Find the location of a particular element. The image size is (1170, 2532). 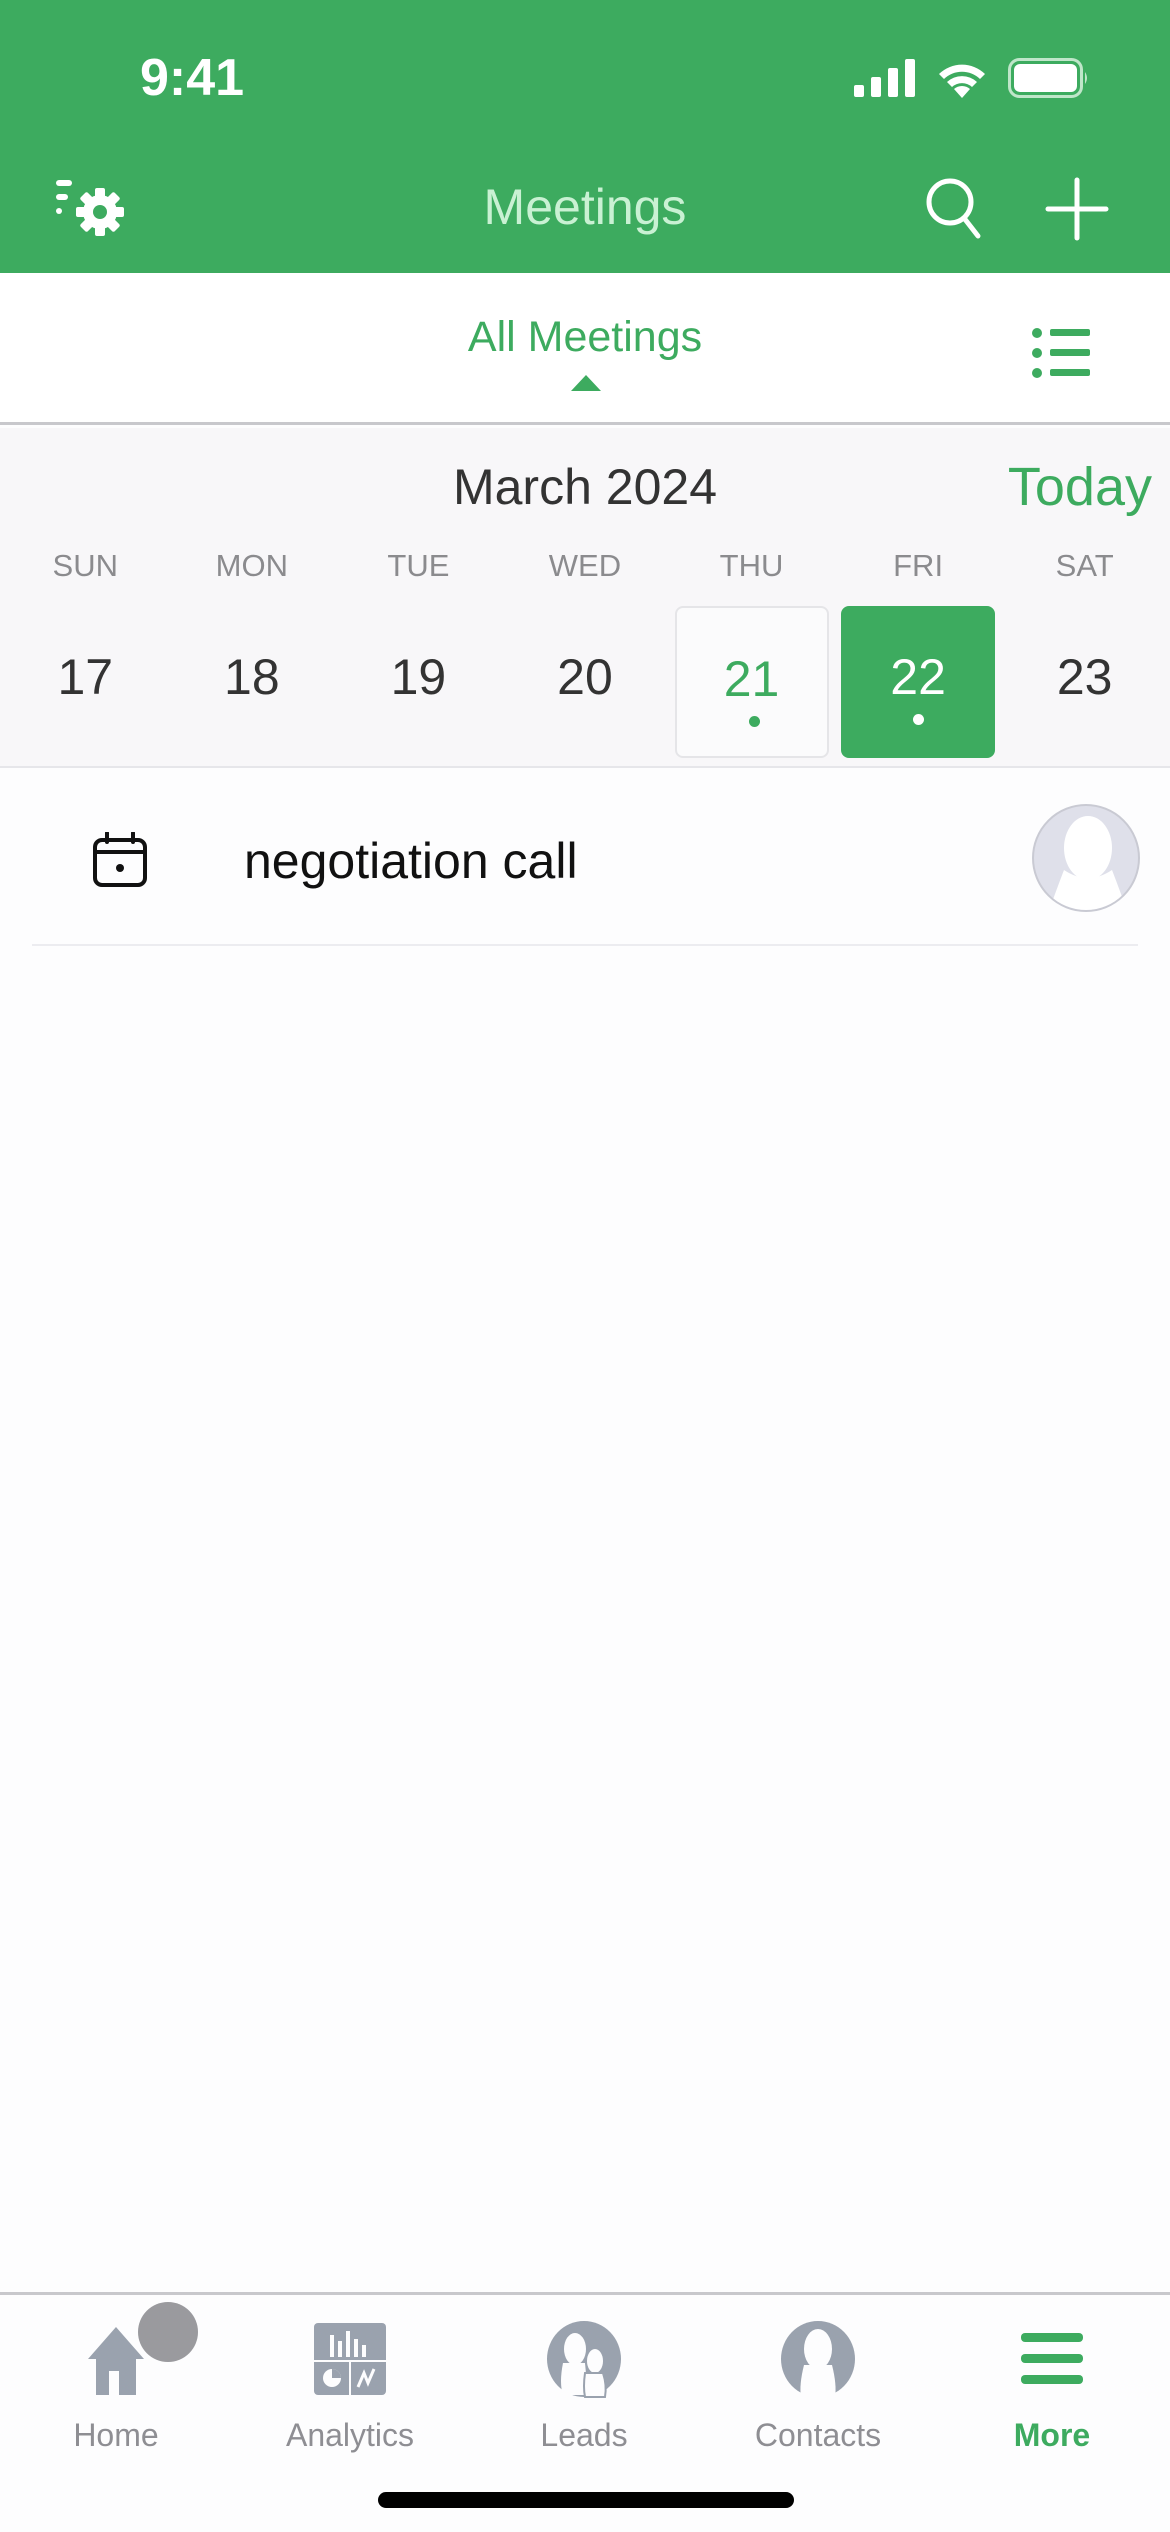

analytics-icon is located at coordinates (350, 2359).